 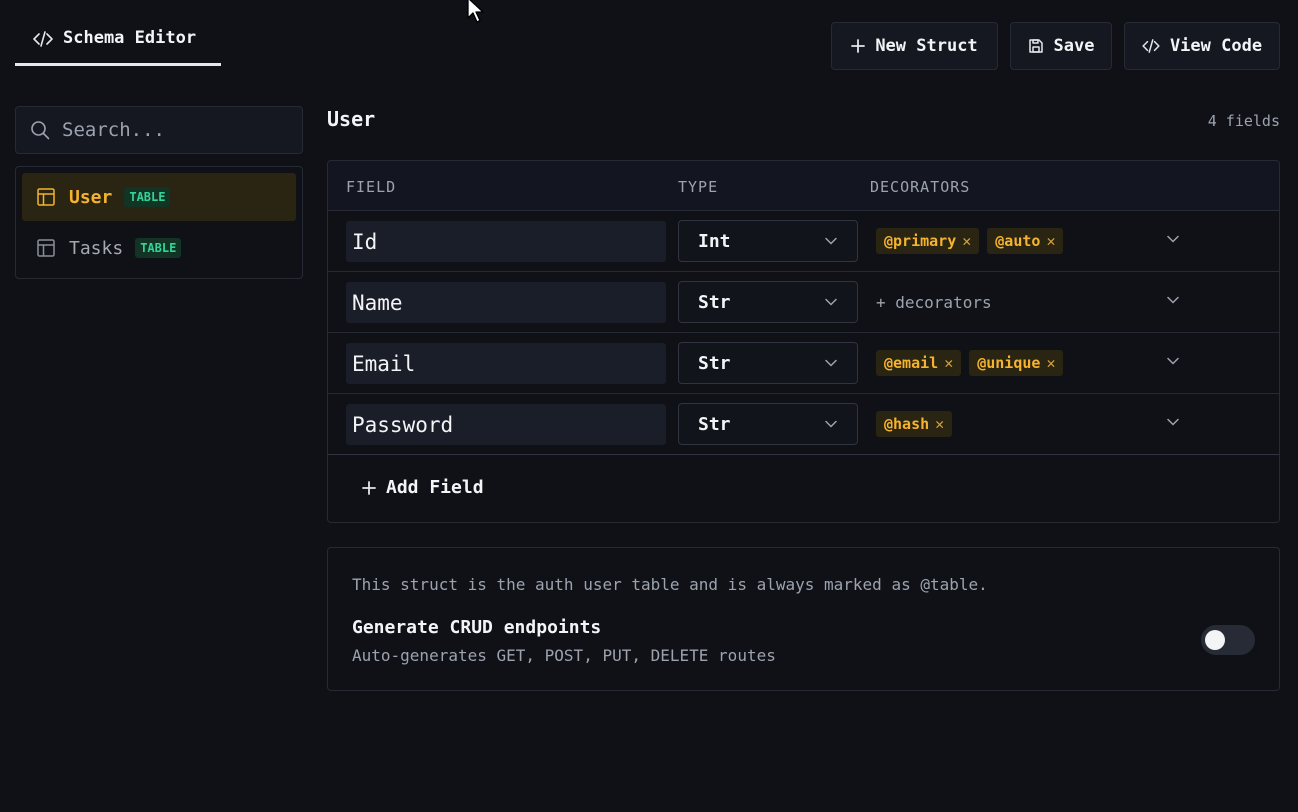 I want to click on field-count: 4 fields, so click(x=1243, y=121).